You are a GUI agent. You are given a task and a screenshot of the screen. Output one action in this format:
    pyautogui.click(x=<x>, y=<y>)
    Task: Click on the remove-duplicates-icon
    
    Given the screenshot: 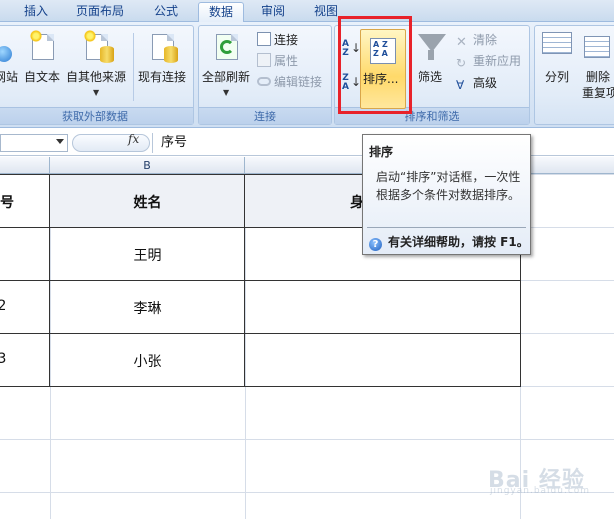 What is the action you would take?
    pyautogui.click(x=597, y=47)
    